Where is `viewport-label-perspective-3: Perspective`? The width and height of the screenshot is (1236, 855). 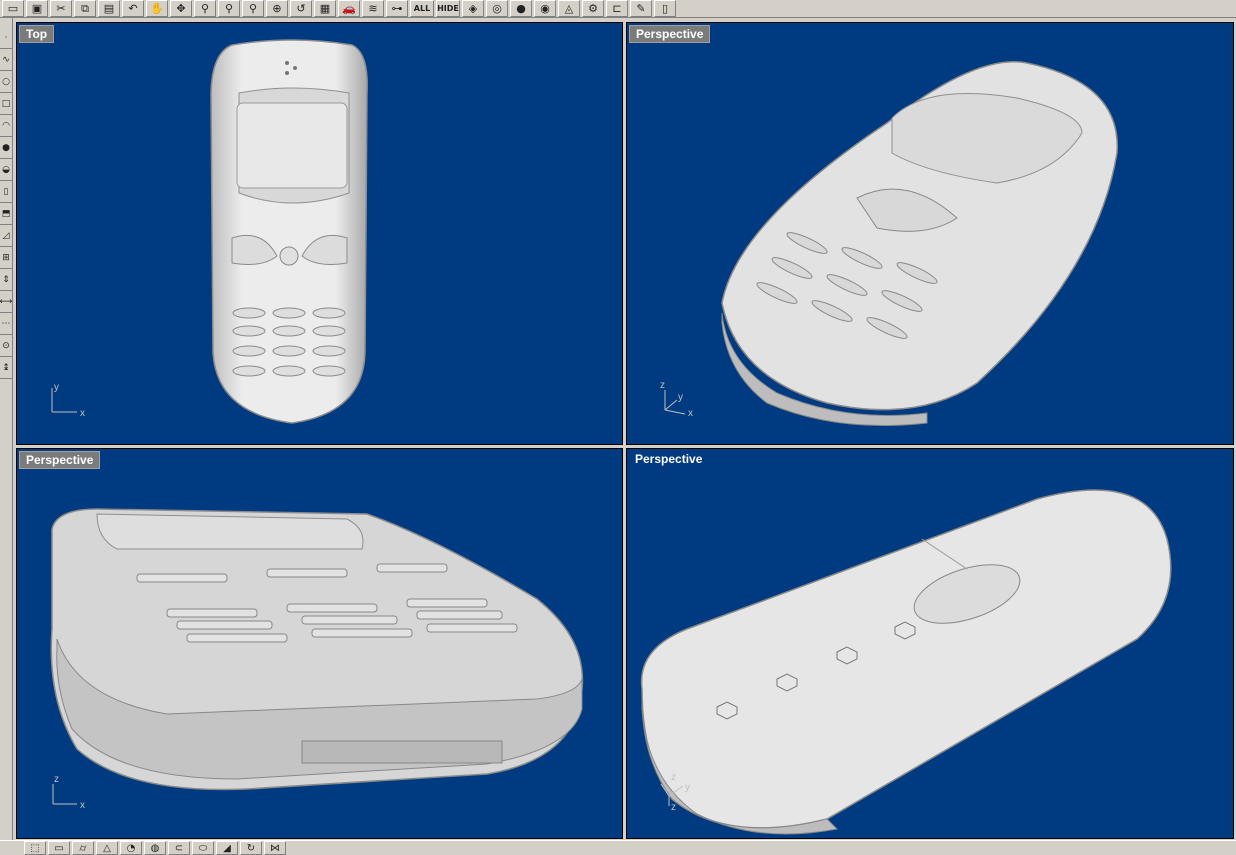 viewport-label-perspective-3: Perspective is located at coordinates (668, 459).